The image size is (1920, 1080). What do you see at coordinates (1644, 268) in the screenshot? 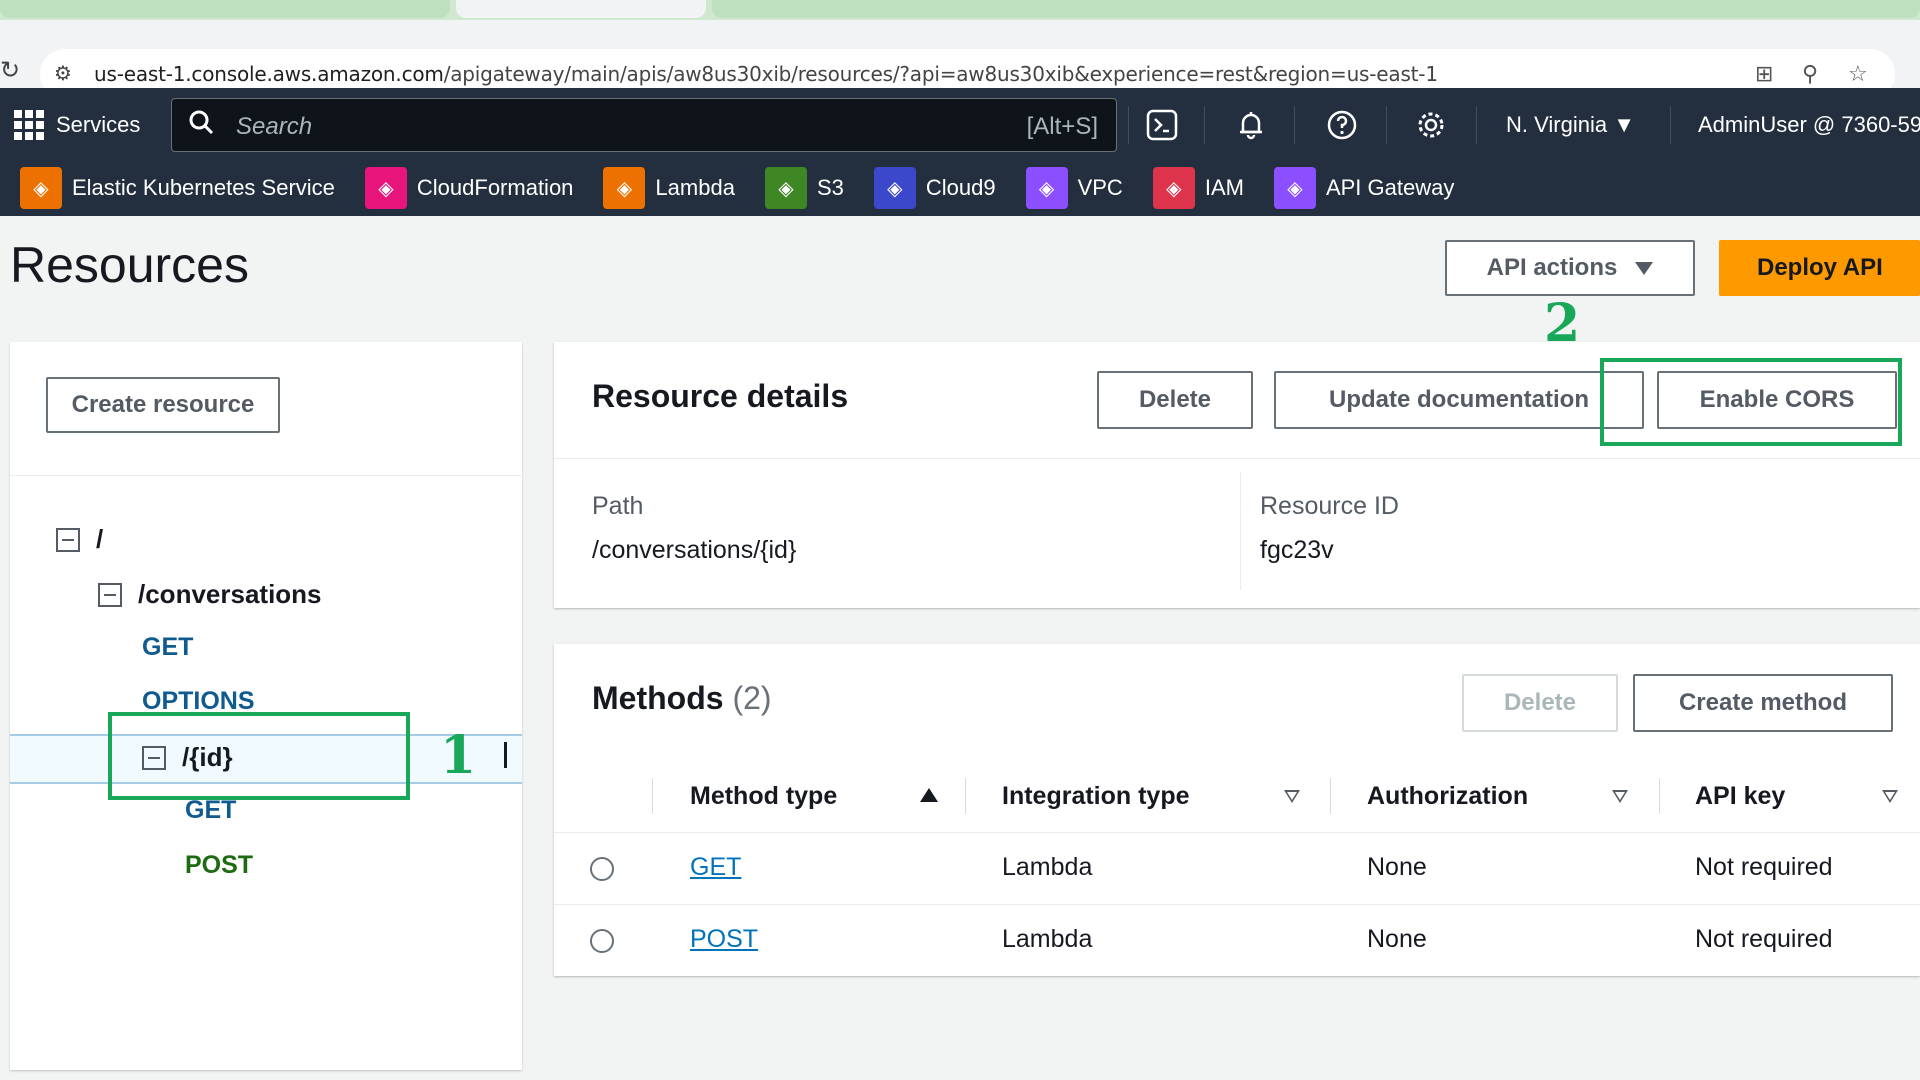
I see `caret-down-icon` at bounding box center [1644, 268].